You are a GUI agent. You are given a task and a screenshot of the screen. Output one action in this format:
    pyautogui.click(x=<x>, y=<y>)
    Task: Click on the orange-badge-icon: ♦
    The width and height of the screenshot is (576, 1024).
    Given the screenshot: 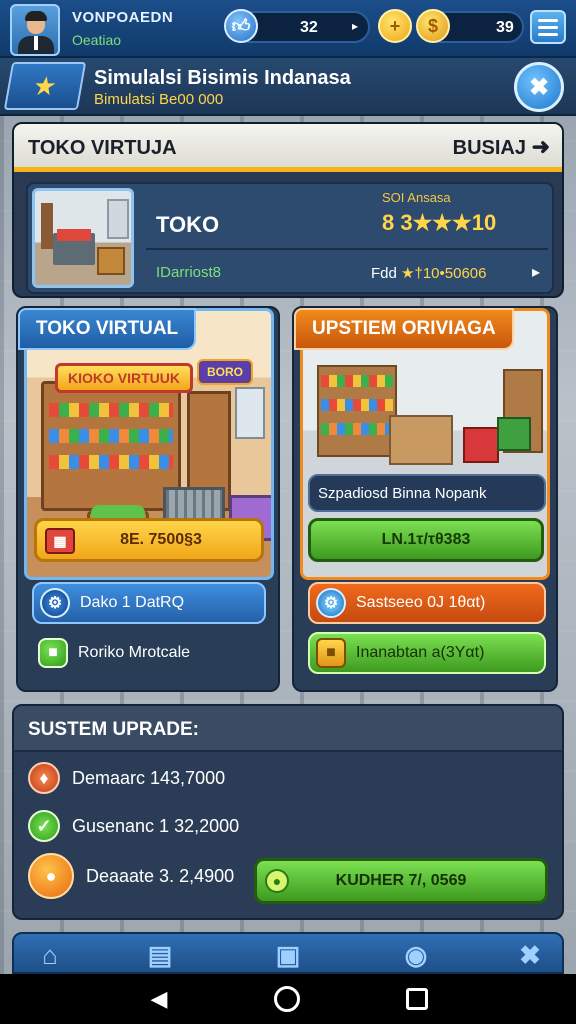 What is the action you would take?
    pyautogui.click(x=44, y=778)
    